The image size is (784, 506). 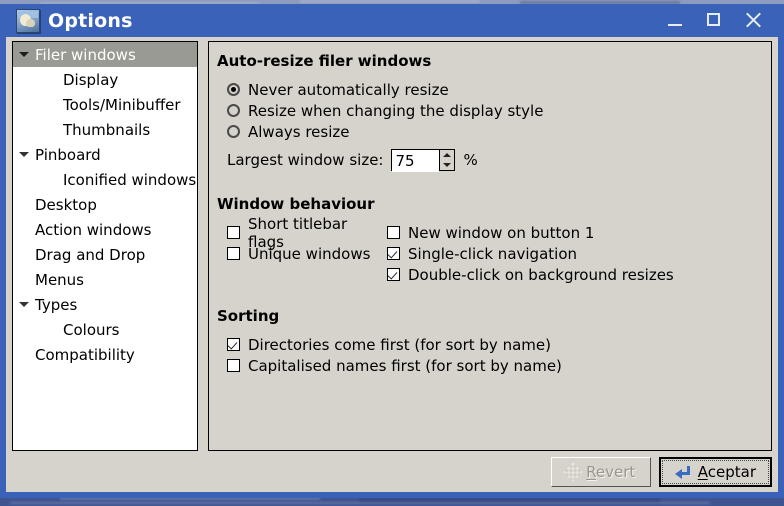 I want to click on sidebar-item-label: Types, so click(x=56, y=304).